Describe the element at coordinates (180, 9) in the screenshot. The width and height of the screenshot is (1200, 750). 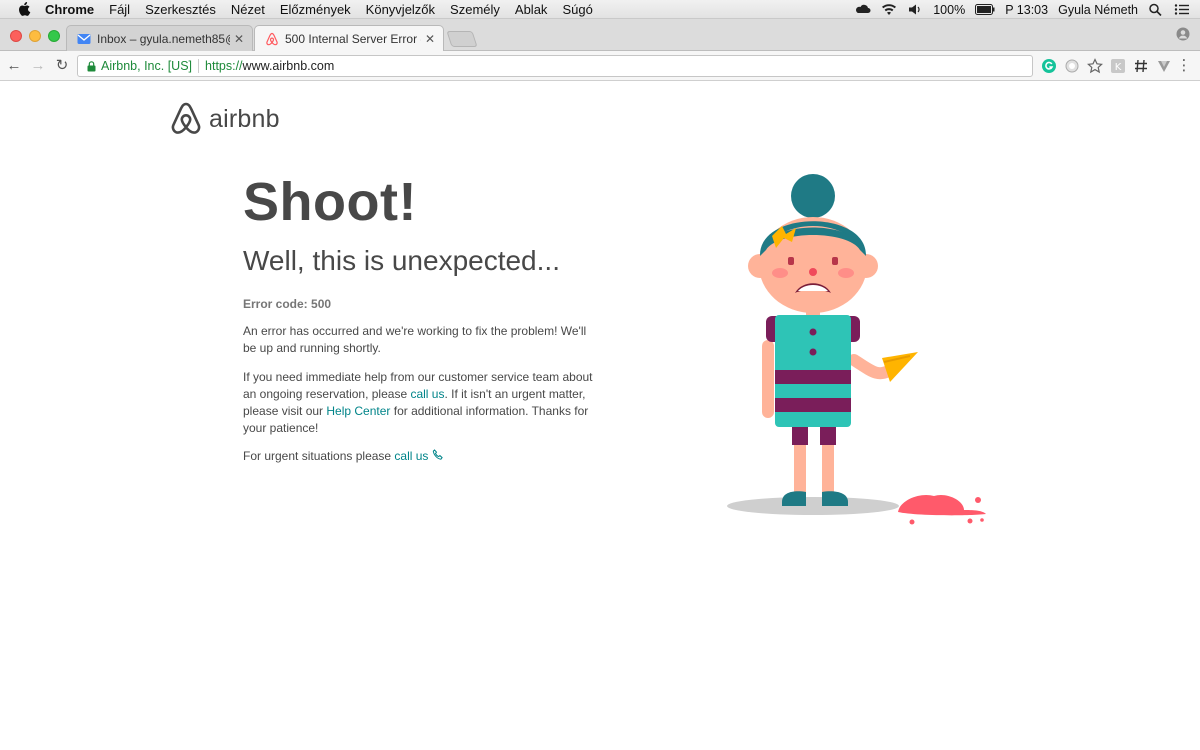
I see `menu-edit: Szerkesztés` at that location.